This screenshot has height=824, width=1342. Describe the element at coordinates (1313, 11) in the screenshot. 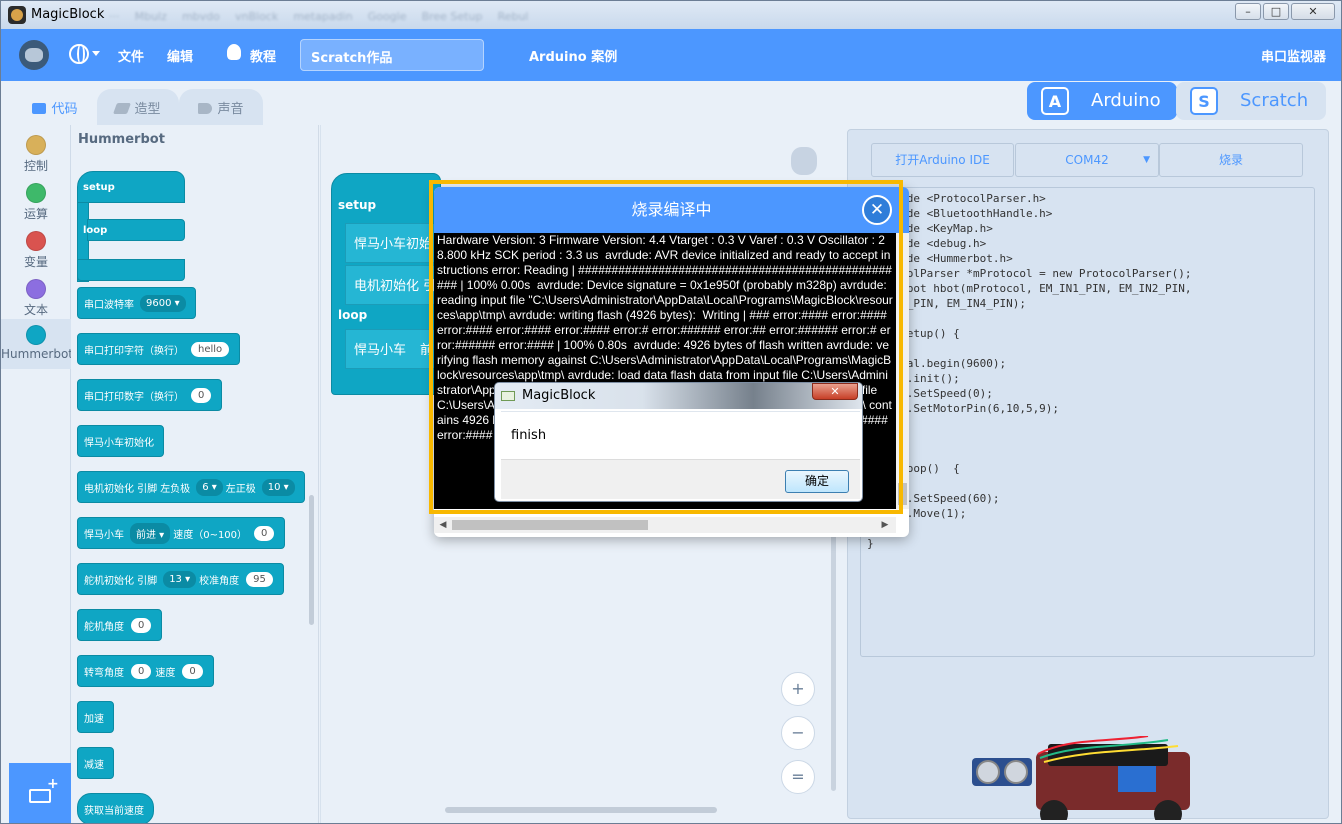

I see `close-window-button: ✕` at that location.